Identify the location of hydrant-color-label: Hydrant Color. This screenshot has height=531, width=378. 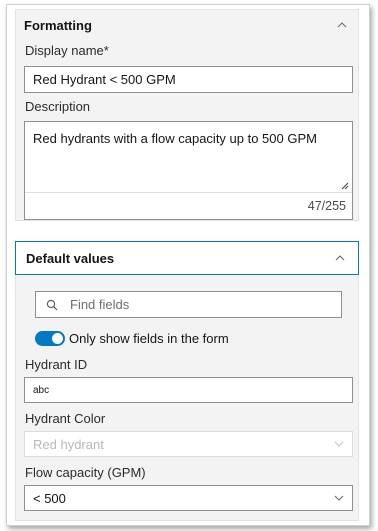
(65, 418).